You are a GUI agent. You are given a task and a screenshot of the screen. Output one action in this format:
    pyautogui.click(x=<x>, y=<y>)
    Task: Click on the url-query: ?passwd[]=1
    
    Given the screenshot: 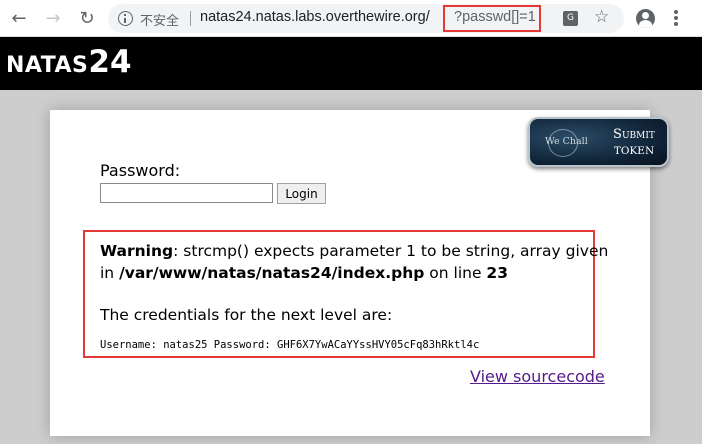 What is the action you would take?
    pyautogui.click(x=495, y=17)
    